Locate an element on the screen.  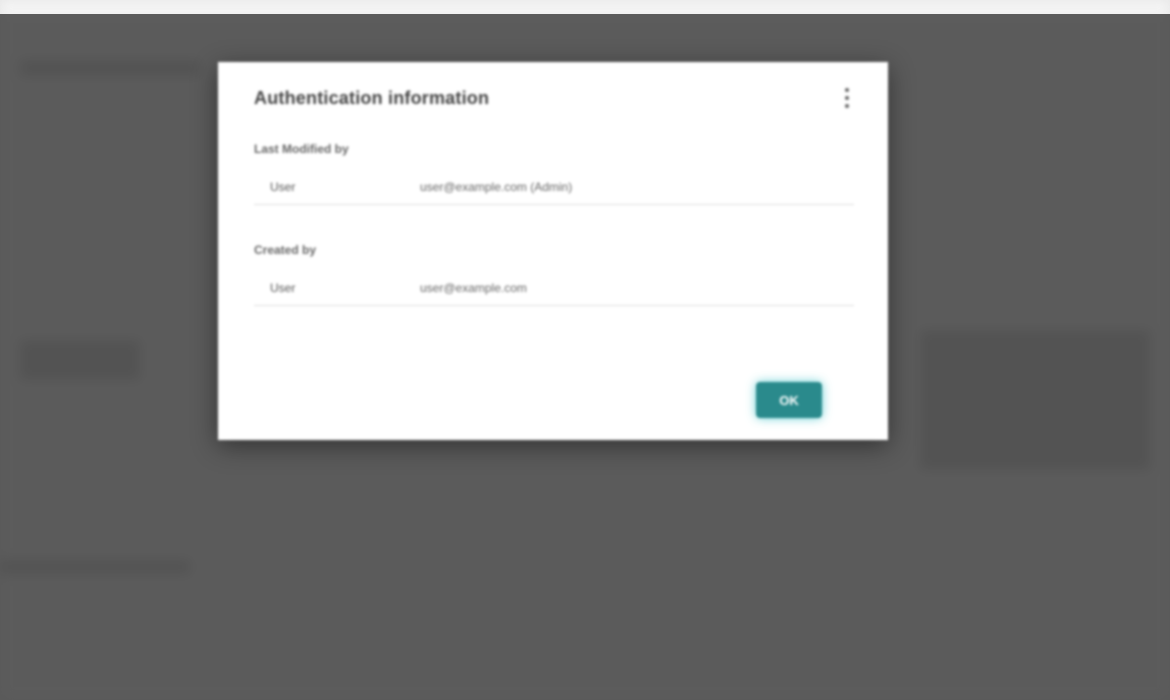
row-value: user@example.com is located at coordinates (473, 288).